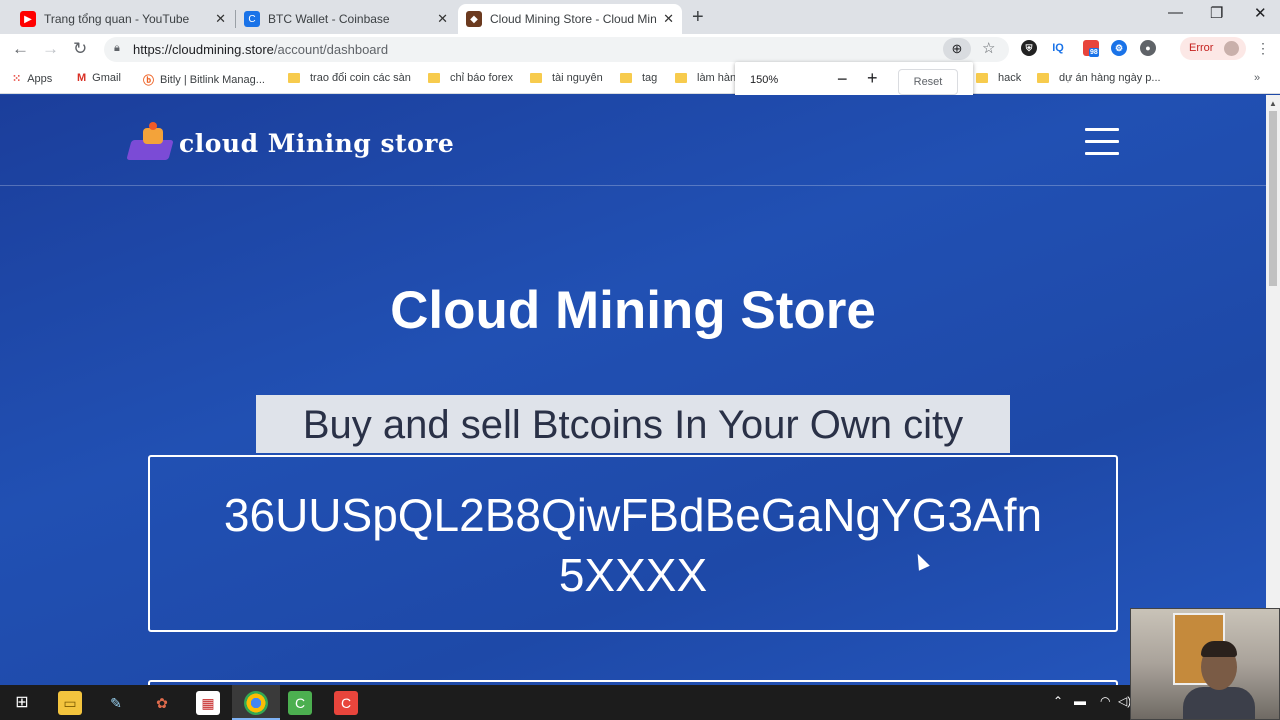  Describe the element at coordinates (705, 78) in the screenshot. I see `bookmark-folder: làm hàn` at that location.